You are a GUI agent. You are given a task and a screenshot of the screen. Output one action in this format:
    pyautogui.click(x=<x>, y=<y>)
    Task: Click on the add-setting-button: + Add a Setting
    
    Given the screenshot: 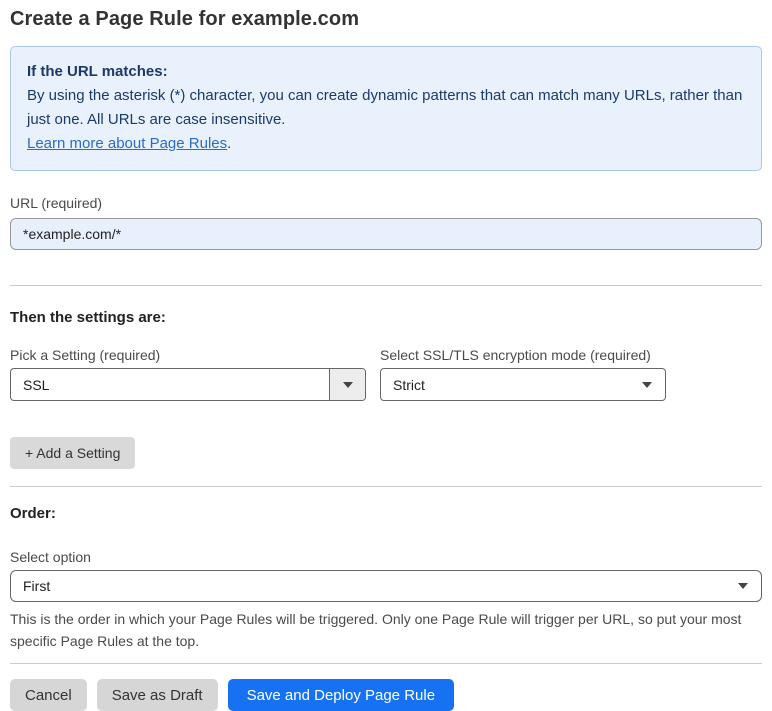 What is the action you would take?
    pyautogui.click(x=73, y=453)
    